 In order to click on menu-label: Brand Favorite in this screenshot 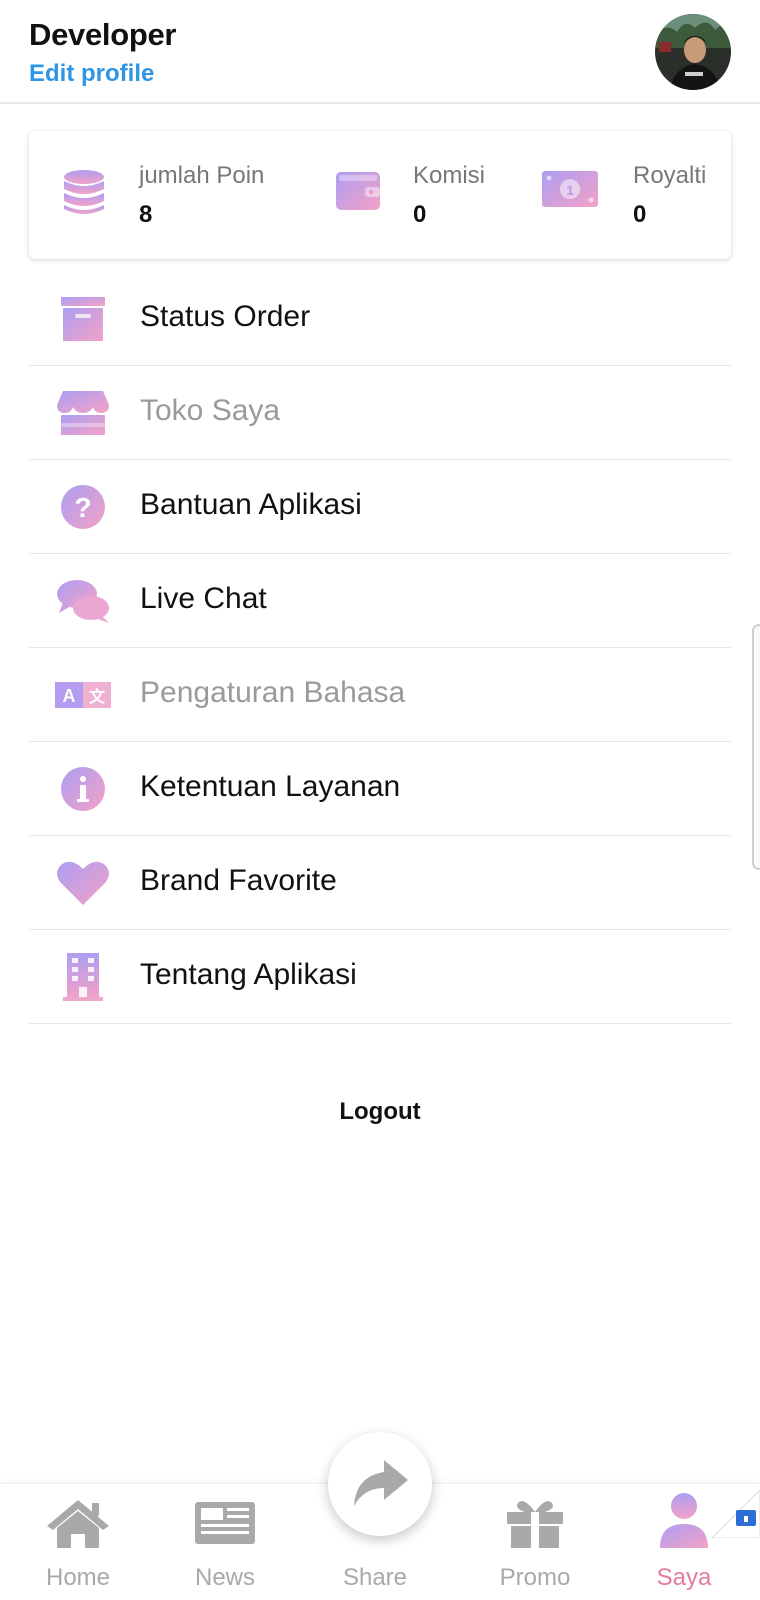, I will do `click(238, 880)`.